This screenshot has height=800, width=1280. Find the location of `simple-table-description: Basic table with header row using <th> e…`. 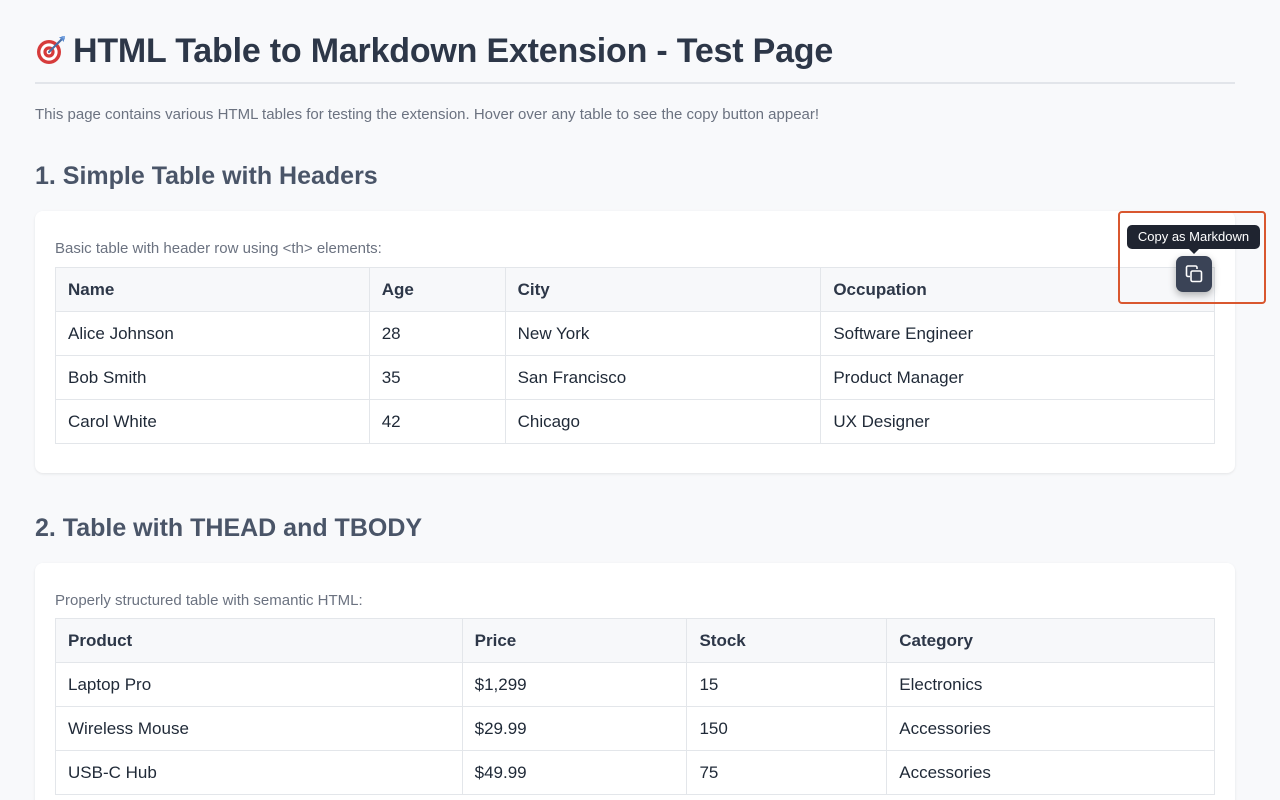

simple-table-description: Basic table with header row using <th> e… is located at coordinates (218, 248).